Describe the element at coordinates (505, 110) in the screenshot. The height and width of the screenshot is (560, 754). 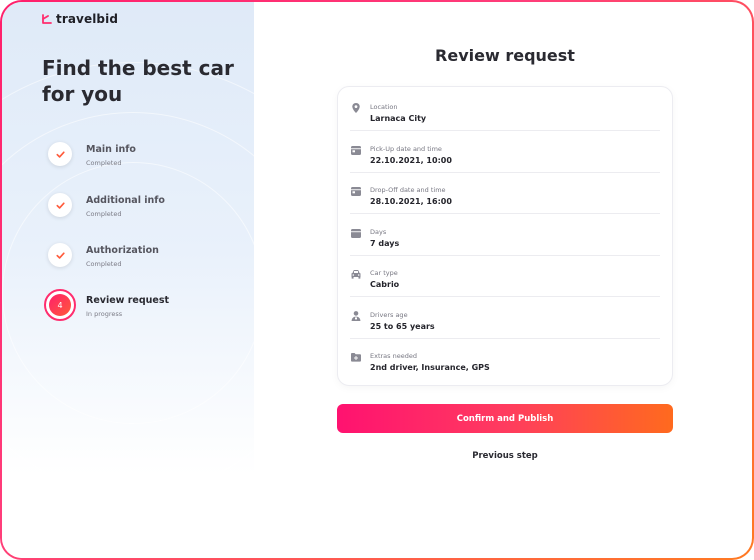
I see `detail-row-location: Location Larnaca City` at that location.